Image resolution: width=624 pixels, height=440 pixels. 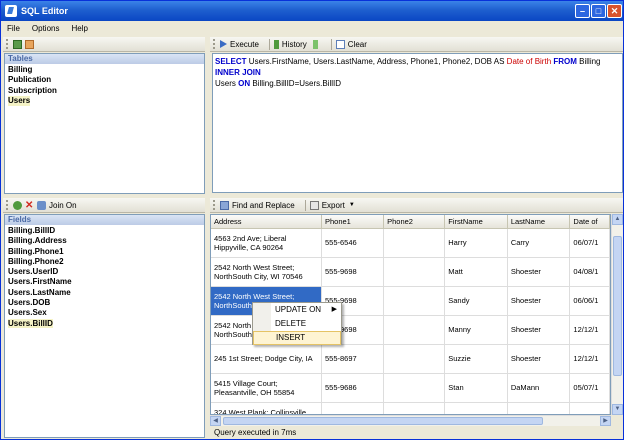 What do you see at coordinates (40, 313) in the screenshot?
I see `field-item: Users.Sex` at bounding box center [40, 313].